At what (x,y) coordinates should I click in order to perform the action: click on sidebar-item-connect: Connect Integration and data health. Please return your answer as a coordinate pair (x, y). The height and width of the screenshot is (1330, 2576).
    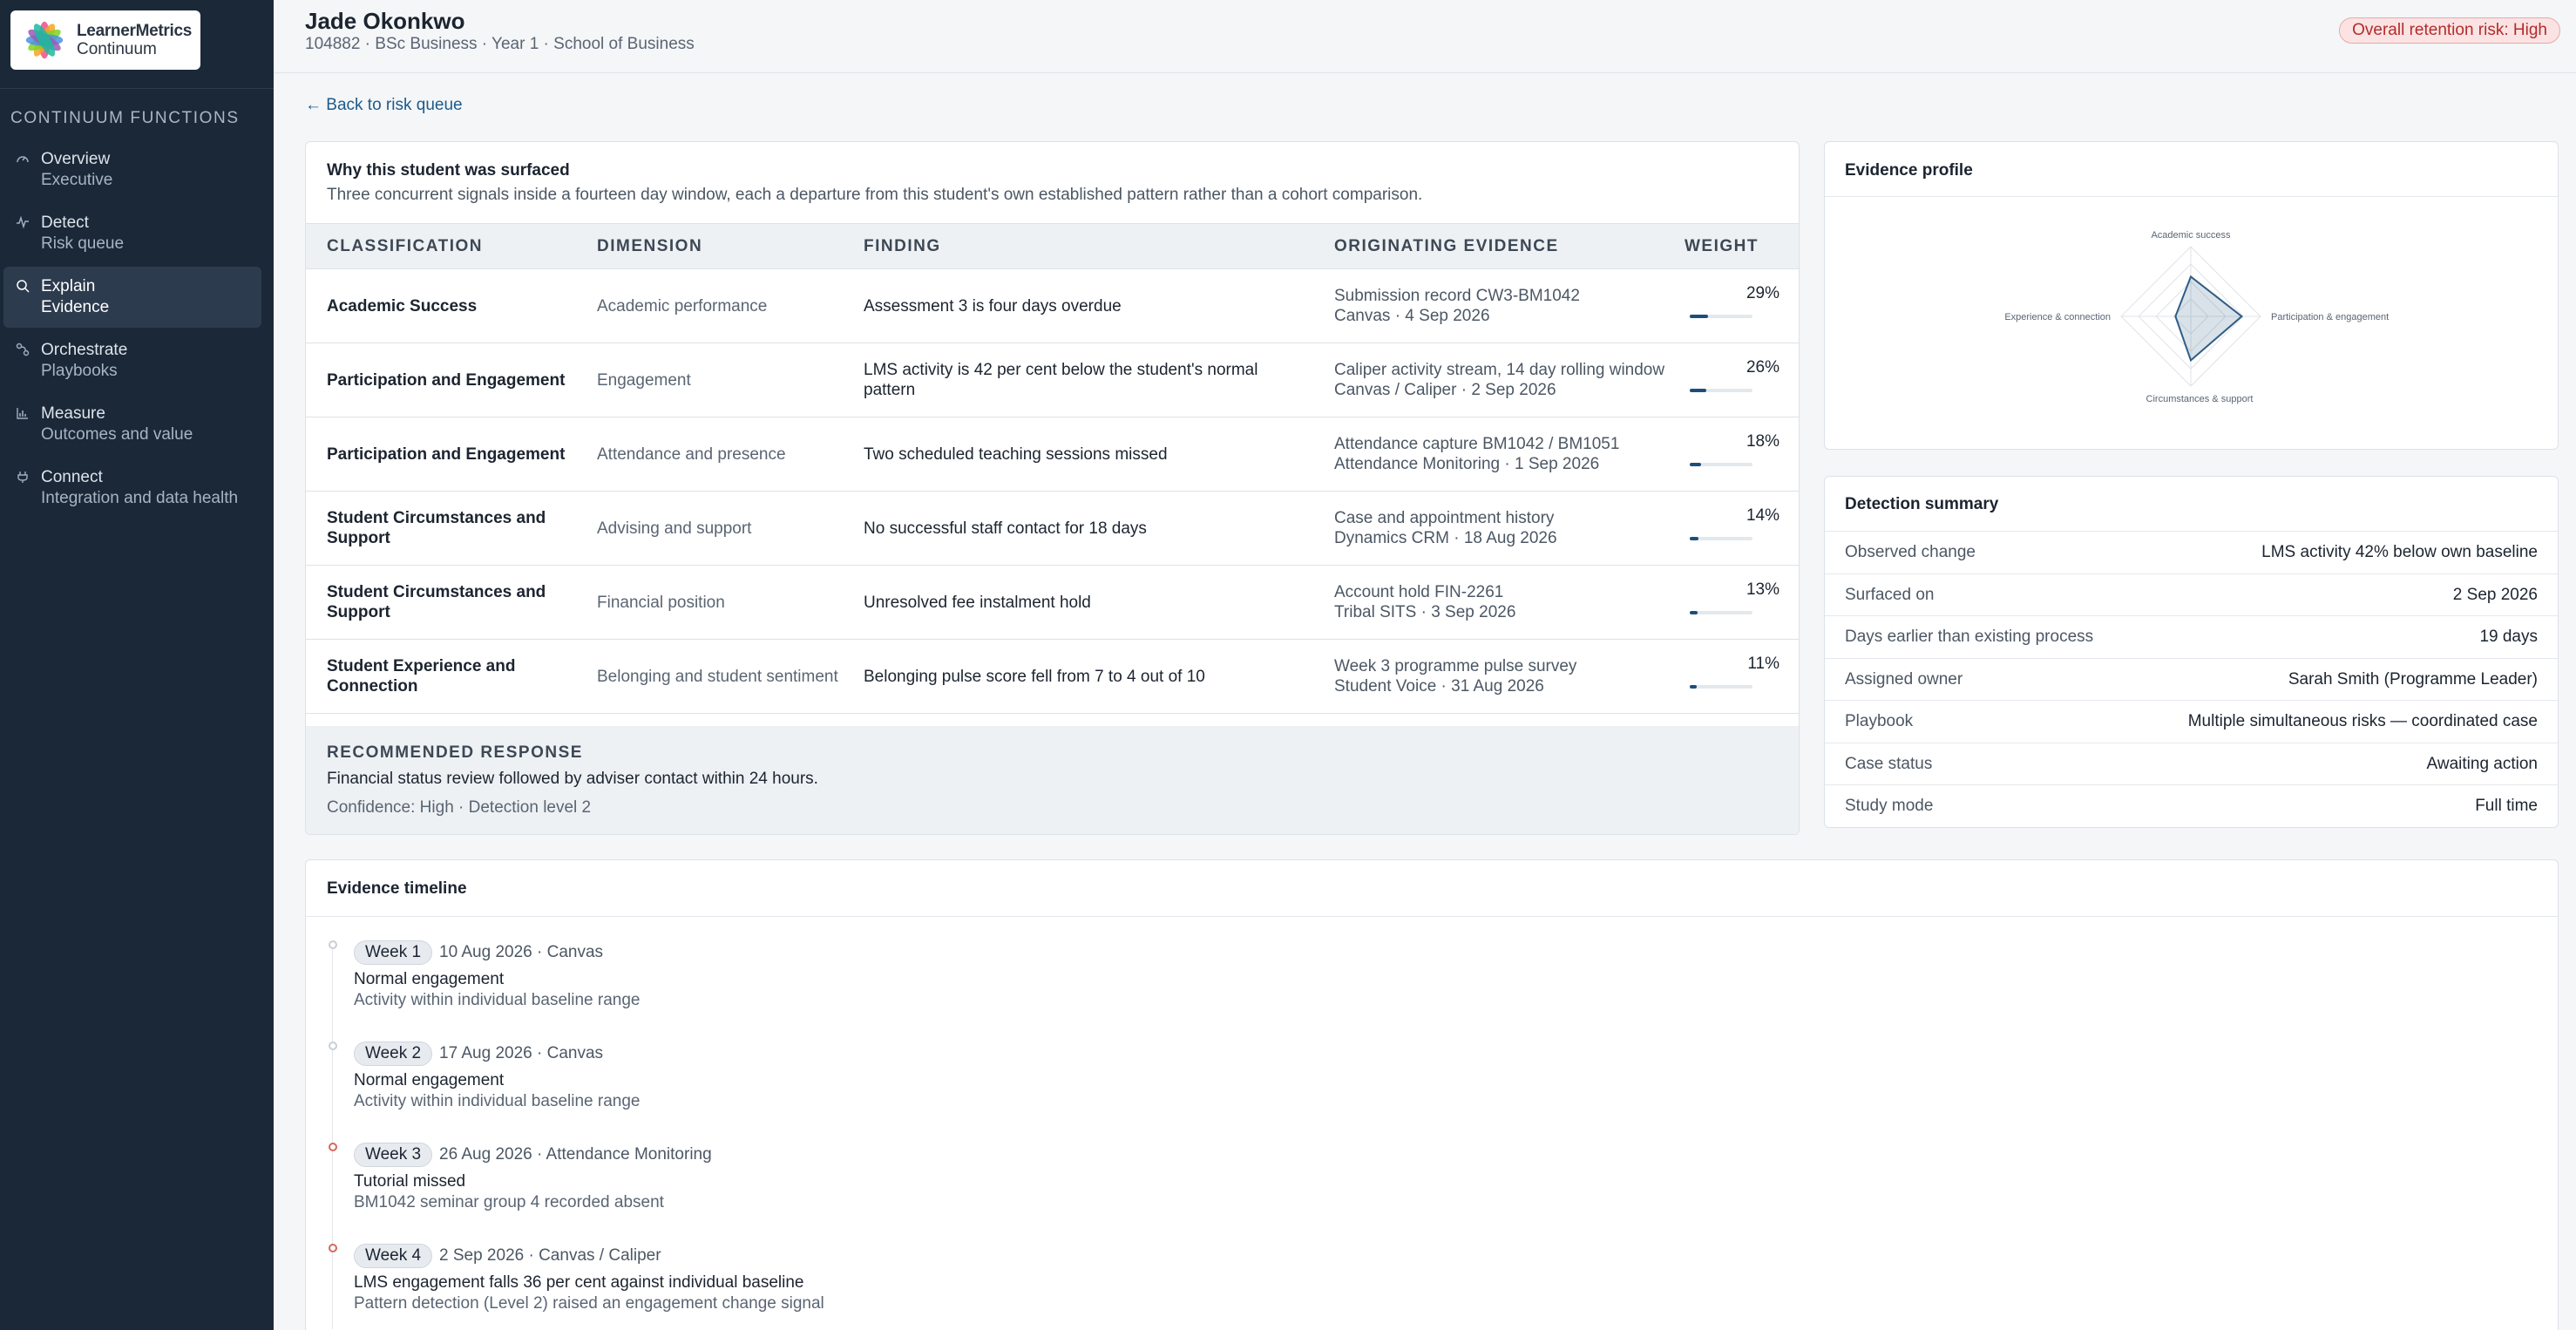
    Looking at the image, I should click on (132, 489).